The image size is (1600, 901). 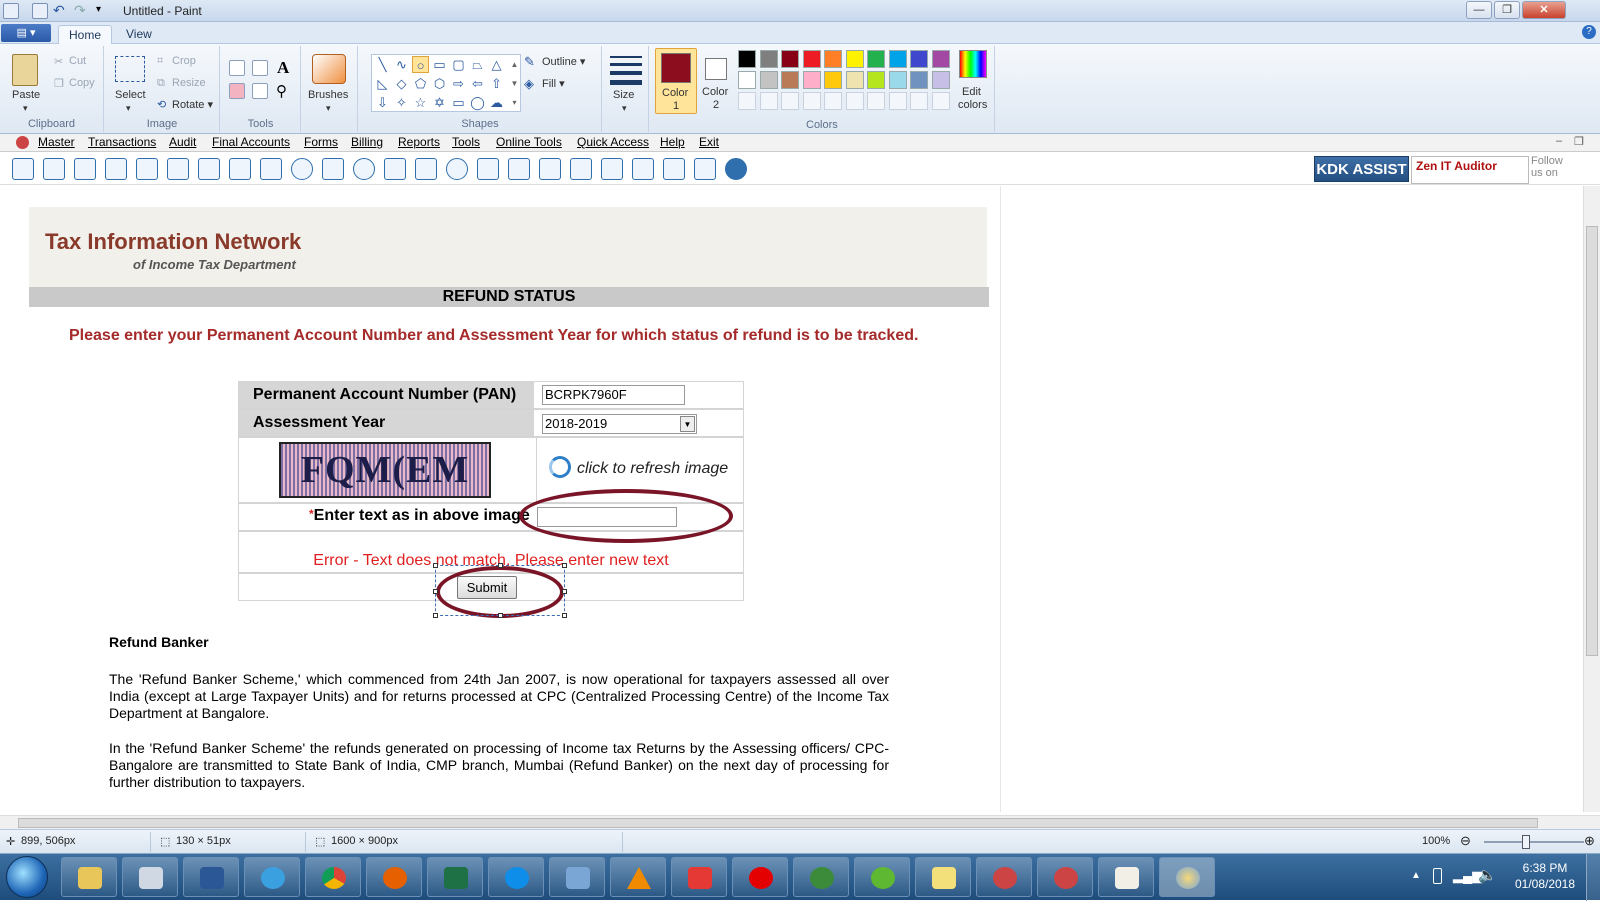 What do you see at coordinates (401, 102) in the screenshot?
I see `four-point-star-shape-icon: ✧` at bounding box center [401, 102].